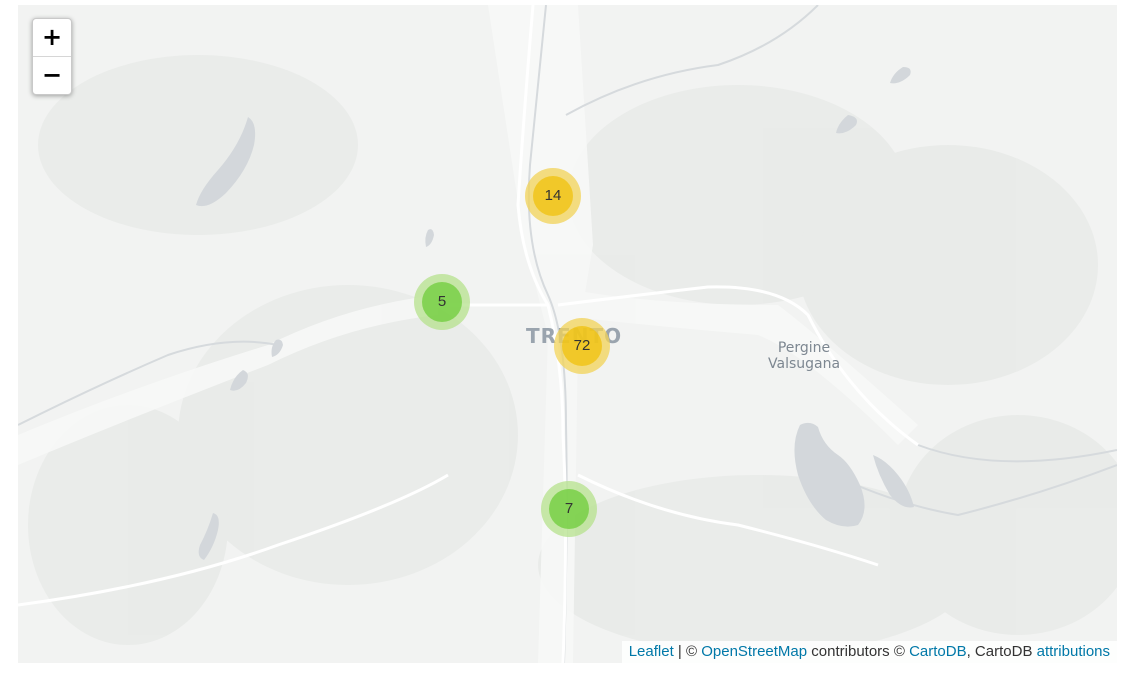  I want to click on leaflet-link: Leaflet, so click(651, 651).